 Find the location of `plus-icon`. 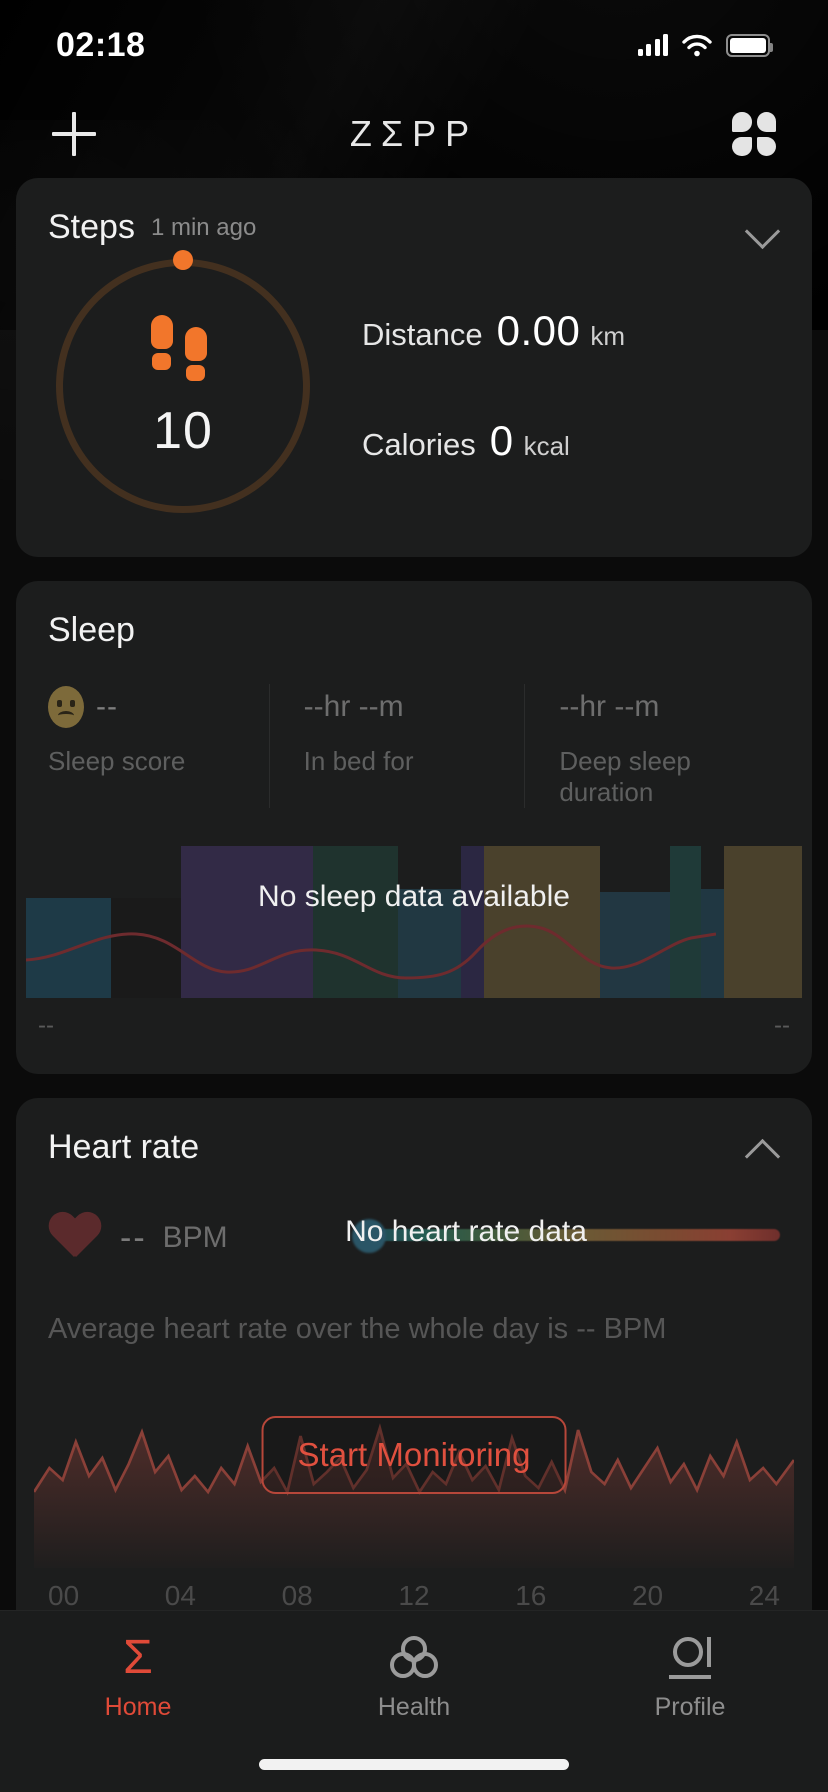

plus-icon is located at coordinates (74, 134).